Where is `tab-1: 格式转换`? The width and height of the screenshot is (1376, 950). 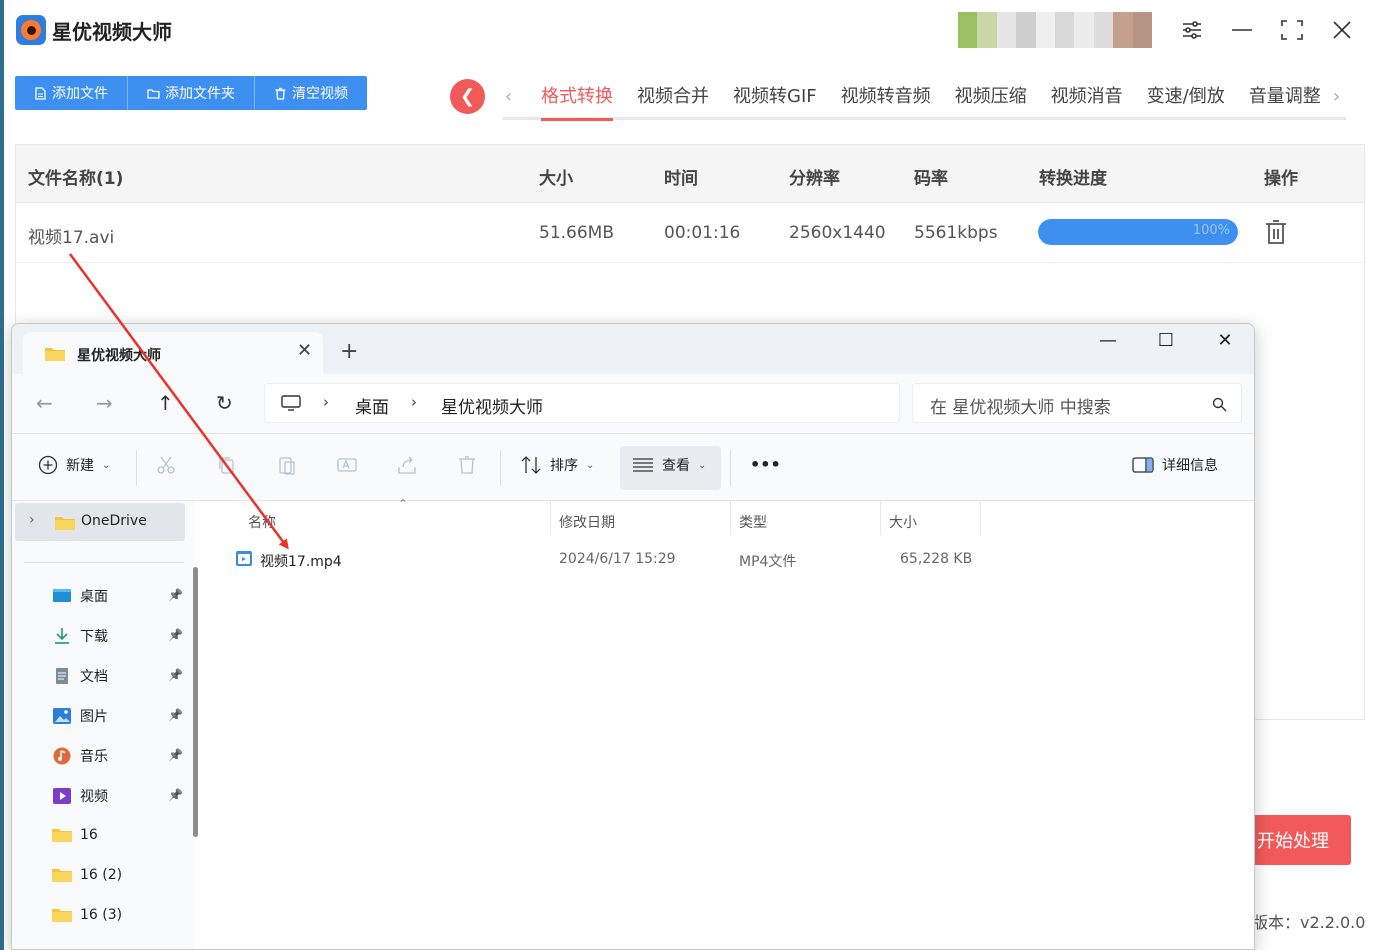 tab-1: 格式转换 is located at coordinates (583, 101).